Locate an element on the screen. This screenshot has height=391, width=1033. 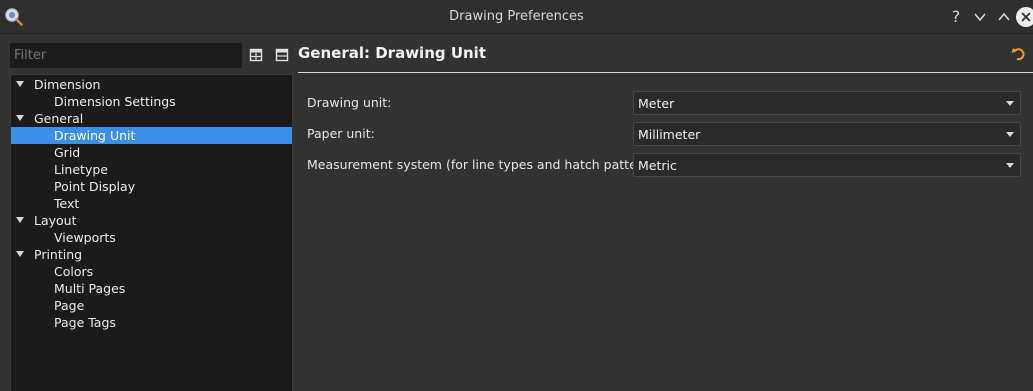
tree-item-general: General is located at coordinates (151, 118).